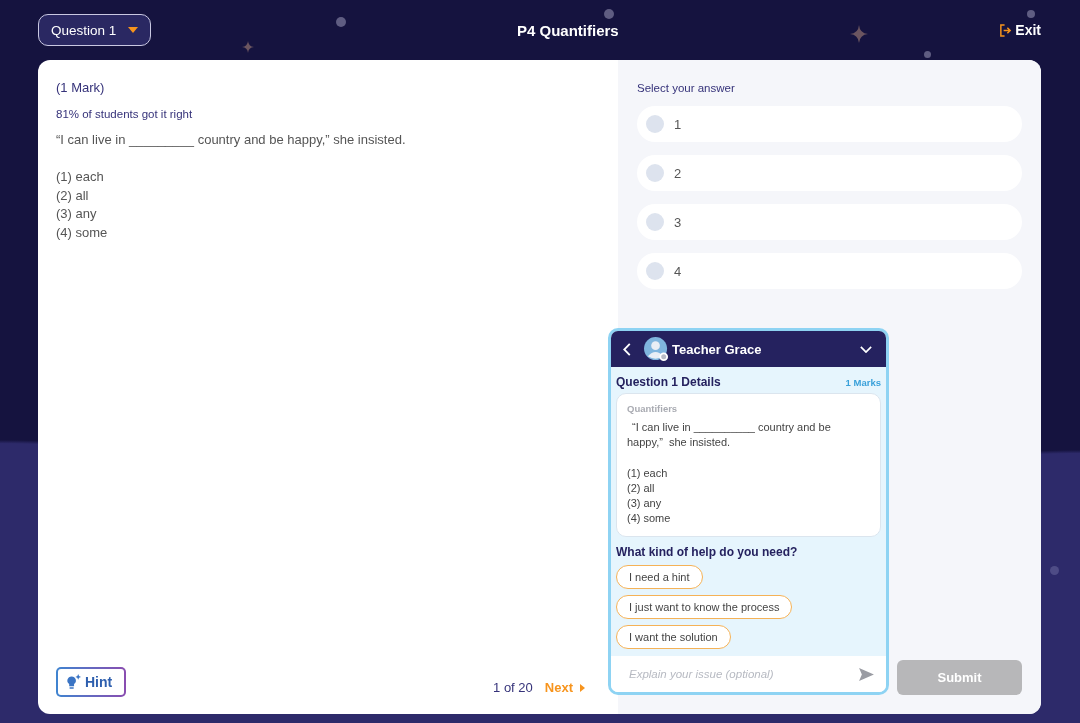  I want to click on help-question: What kind of help do you need?, so click(707, 552).